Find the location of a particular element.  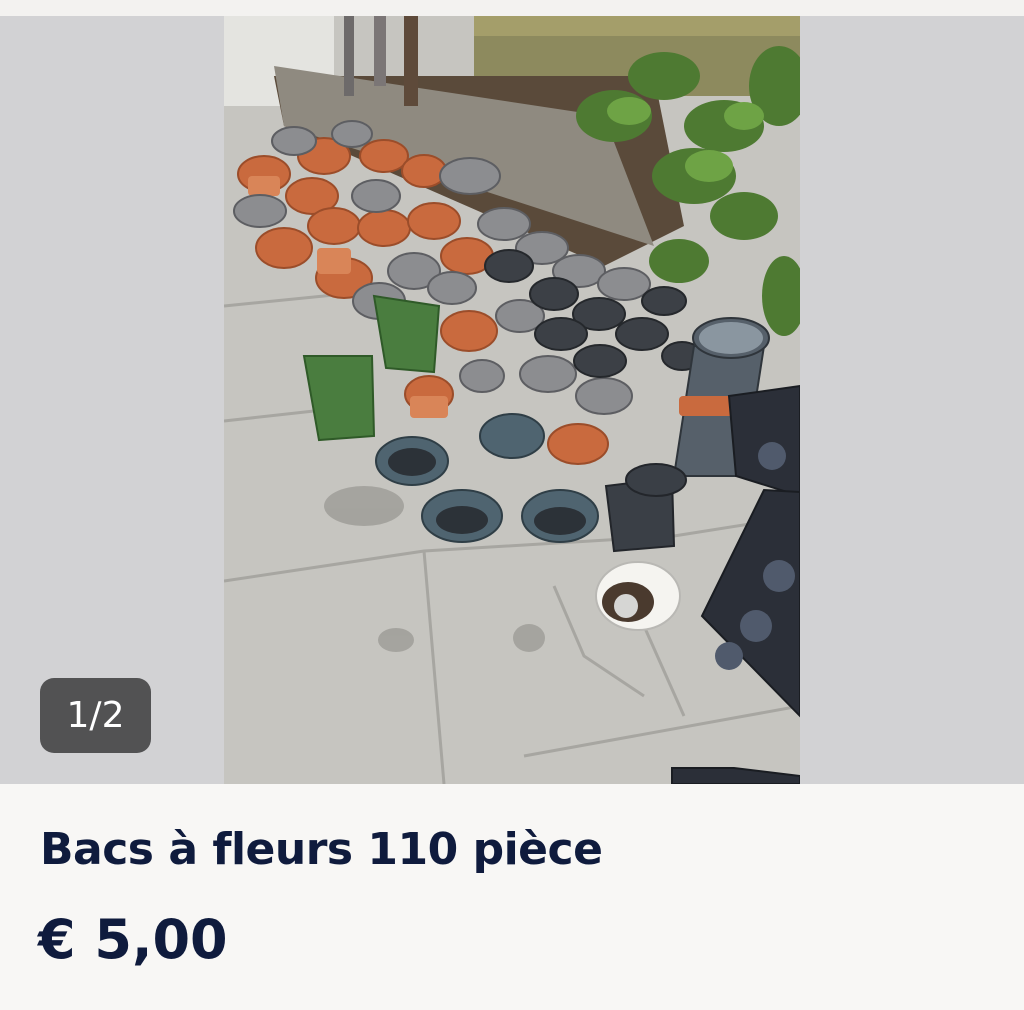

listing-price: € 5,00 is located at coordinates (133, 939).